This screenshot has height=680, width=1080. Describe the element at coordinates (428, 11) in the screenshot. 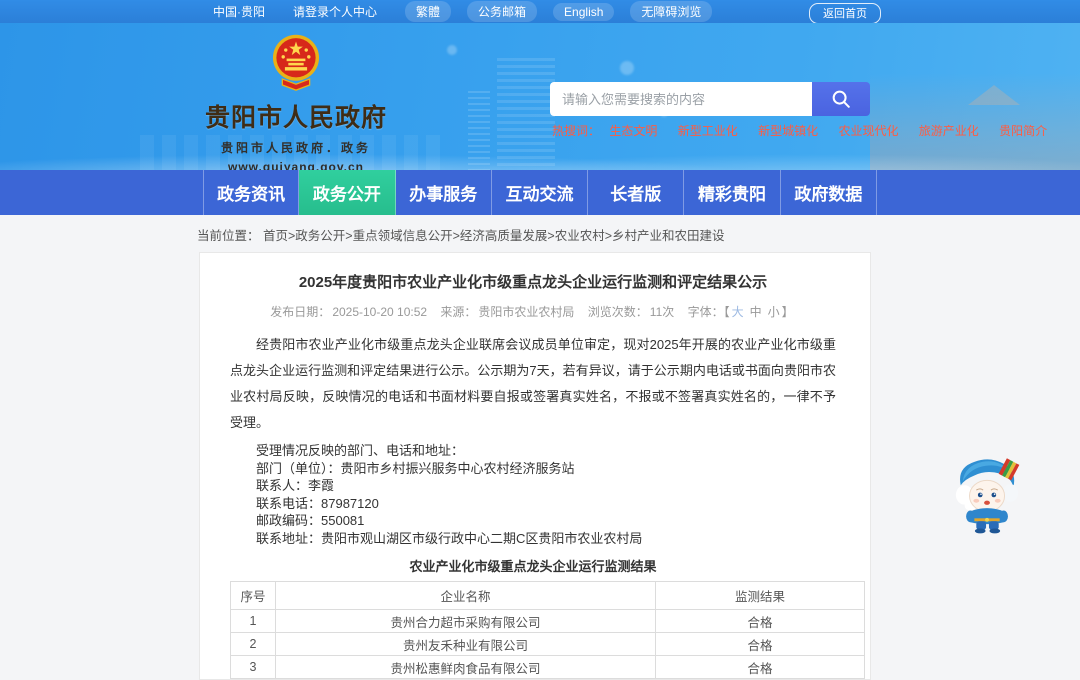

I see `topbar-traditional-chinese-link: 繁體` at that location.